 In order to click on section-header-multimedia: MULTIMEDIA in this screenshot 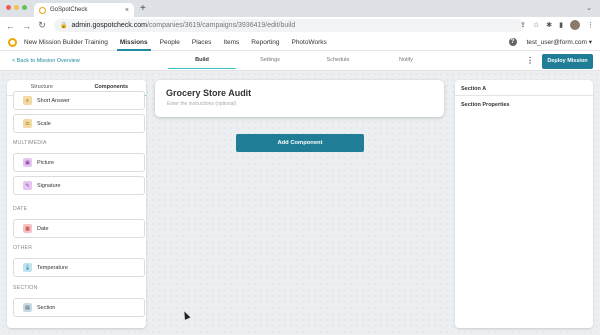, I will do `click(30, 143)`.